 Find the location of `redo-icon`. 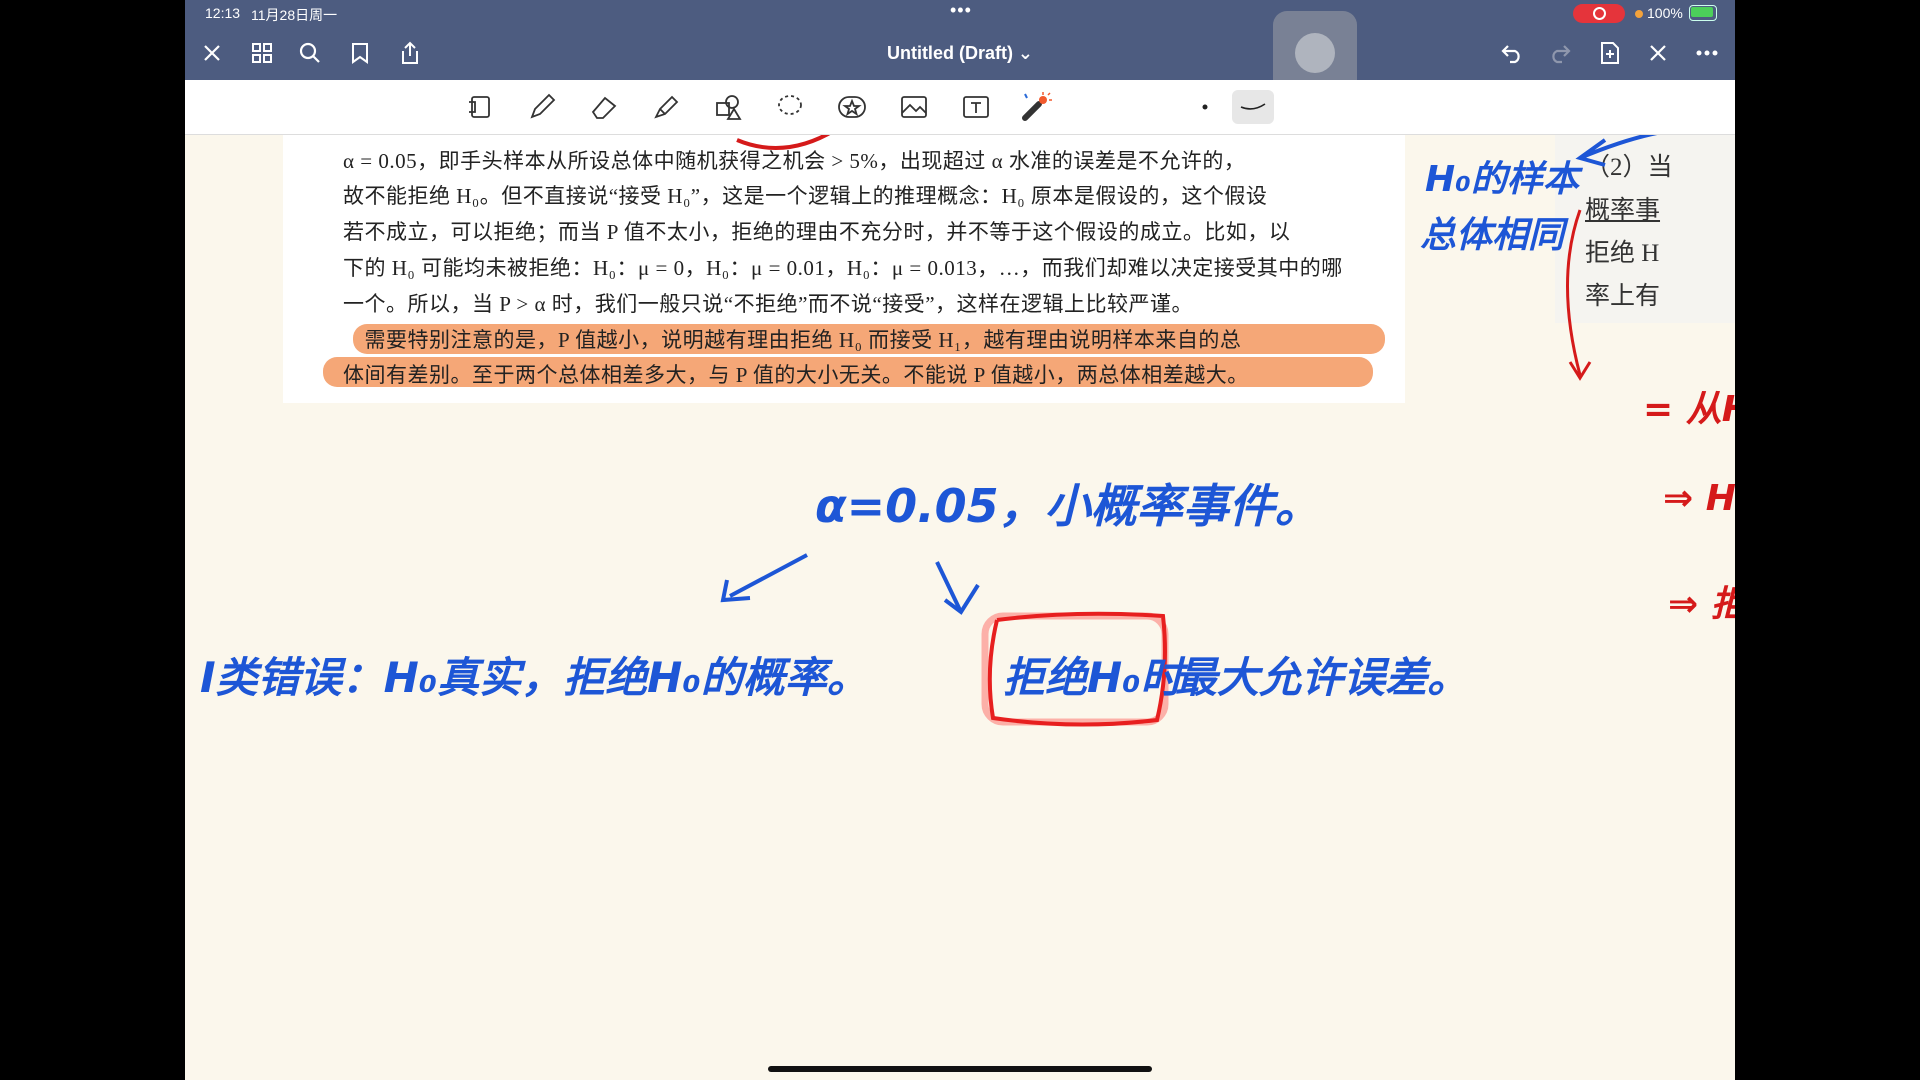

redo-icon is located at coordinates (1560, 53).